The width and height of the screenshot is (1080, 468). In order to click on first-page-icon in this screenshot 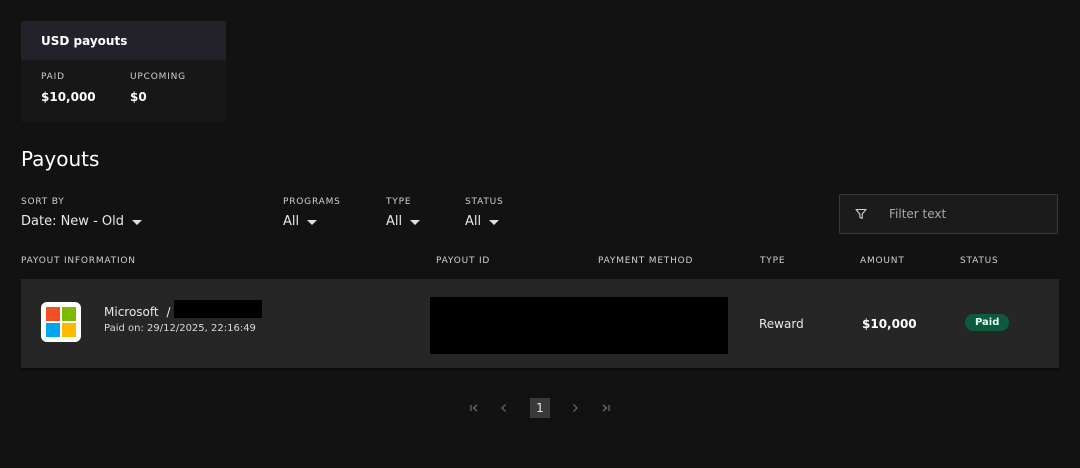, I will do `click(474, 408)`.